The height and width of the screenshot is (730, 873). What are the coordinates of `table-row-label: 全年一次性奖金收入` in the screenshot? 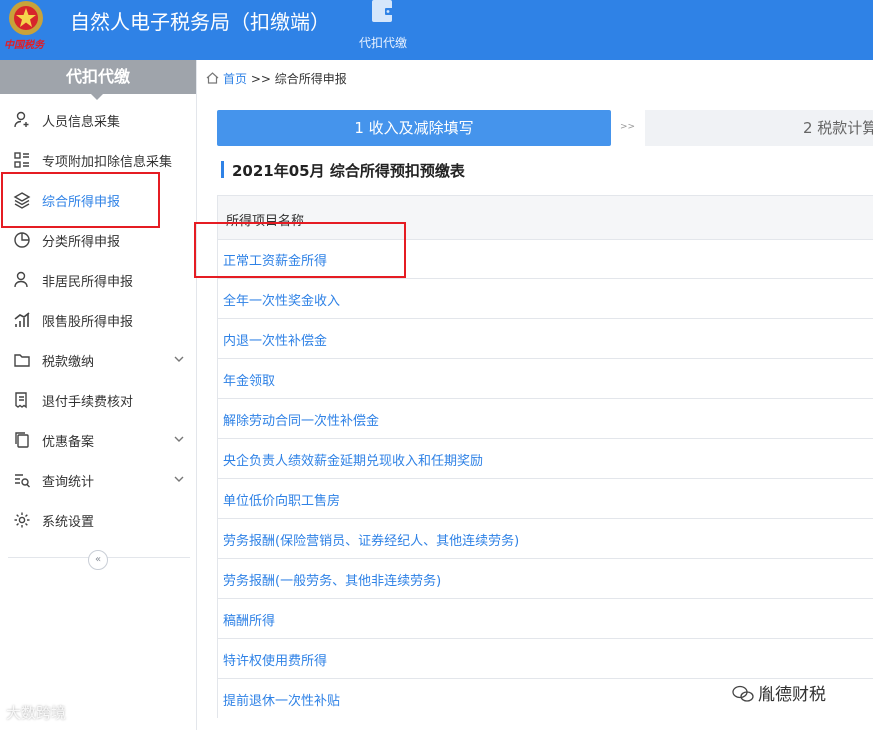 It's located at (282, 301).